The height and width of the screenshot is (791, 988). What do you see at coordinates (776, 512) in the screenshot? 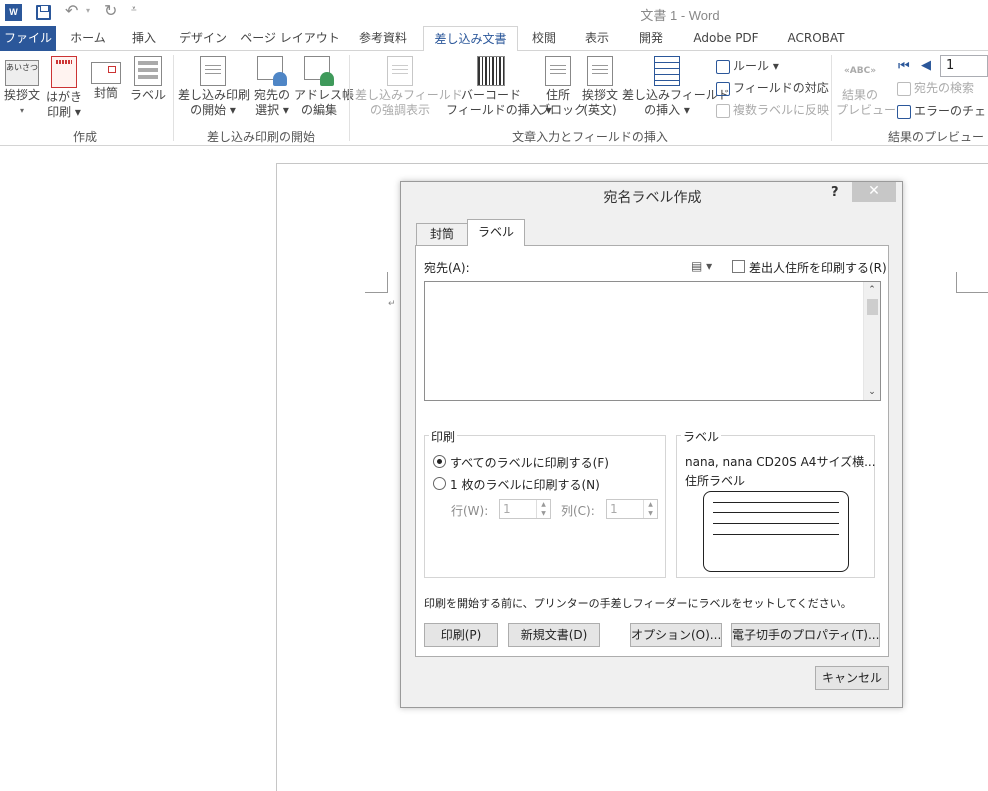
I see `preview-line` at bounding box center [776, 512].